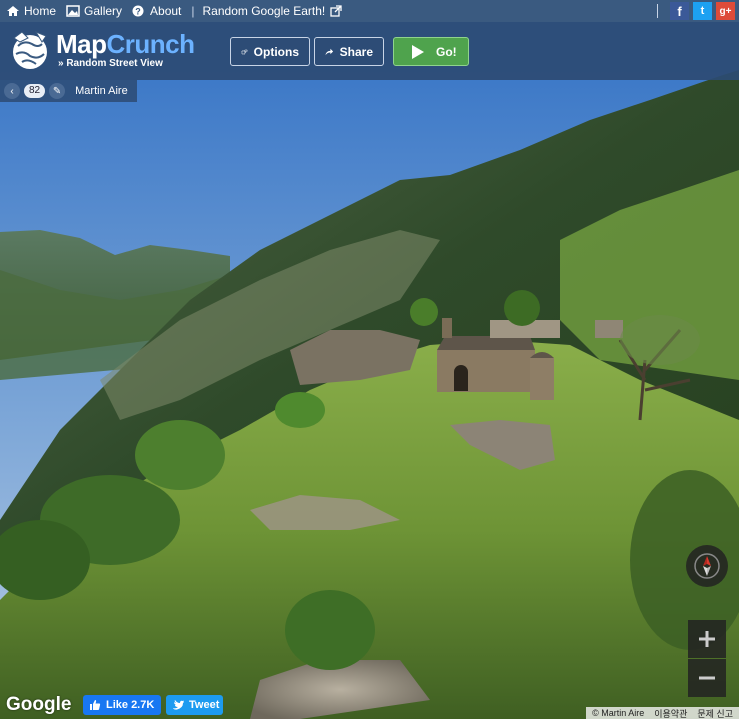 The height and width of the screenshot is (719, 739). Describe the element at coordinates (276, 51) in the screenshot. I see `options-label: Options` at that location.